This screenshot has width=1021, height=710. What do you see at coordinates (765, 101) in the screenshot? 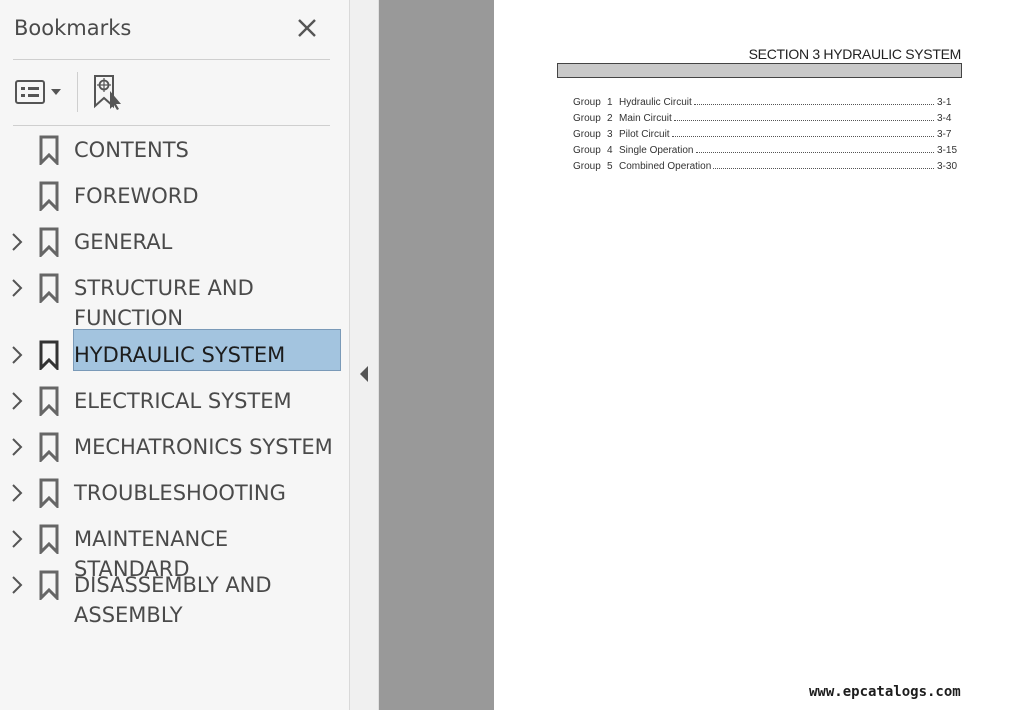
I see `toc-row: Group 1 Hydraulic Circuit 3-1` at bounding box center [765, 101].